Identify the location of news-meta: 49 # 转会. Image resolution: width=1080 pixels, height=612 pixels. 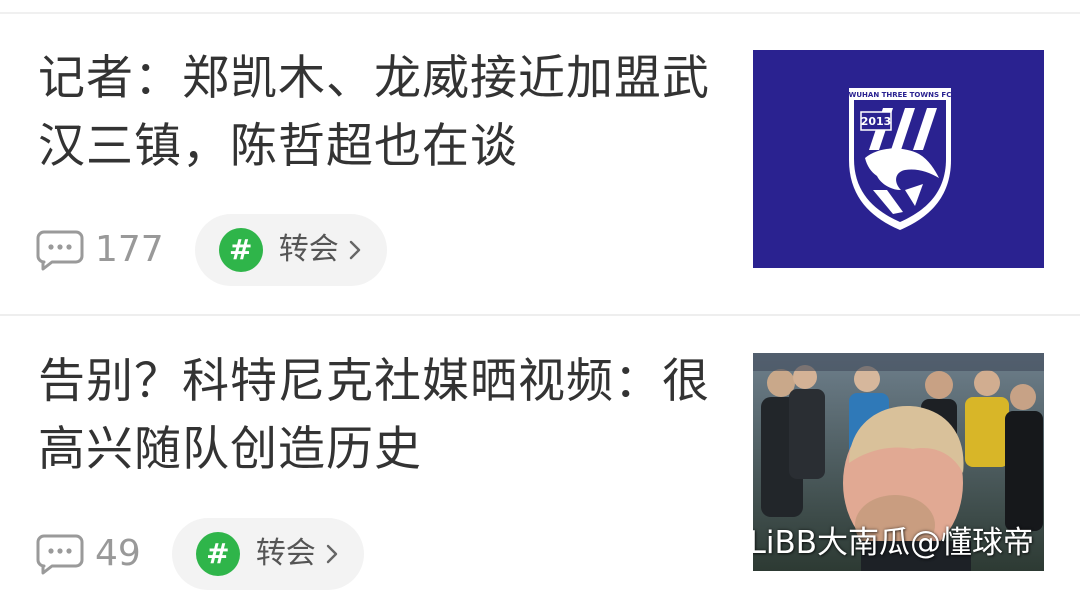
(200, 554).